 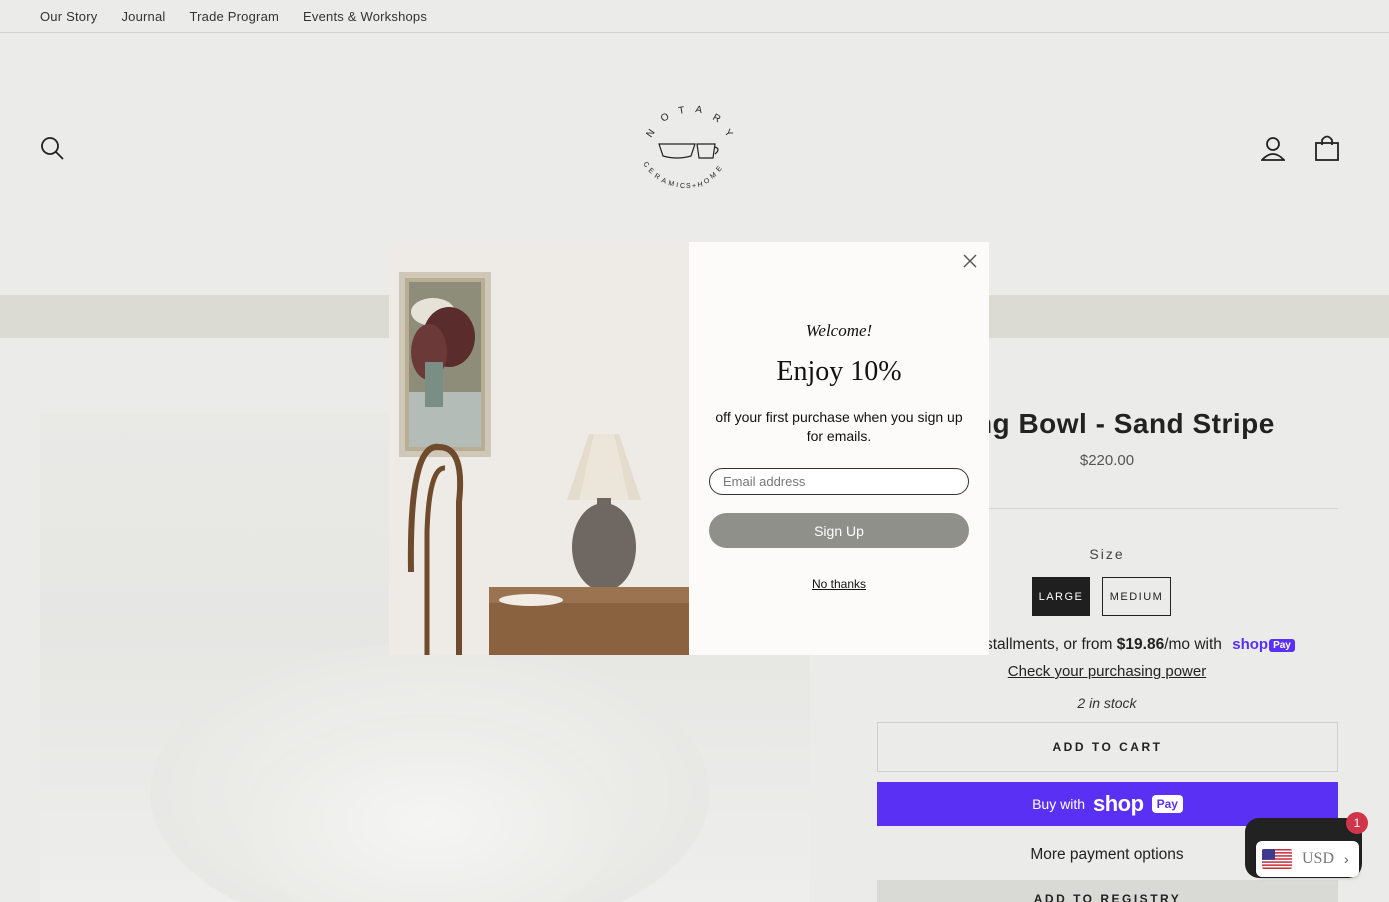 I want to click on svg-text: N, so click(x=650, y=133).